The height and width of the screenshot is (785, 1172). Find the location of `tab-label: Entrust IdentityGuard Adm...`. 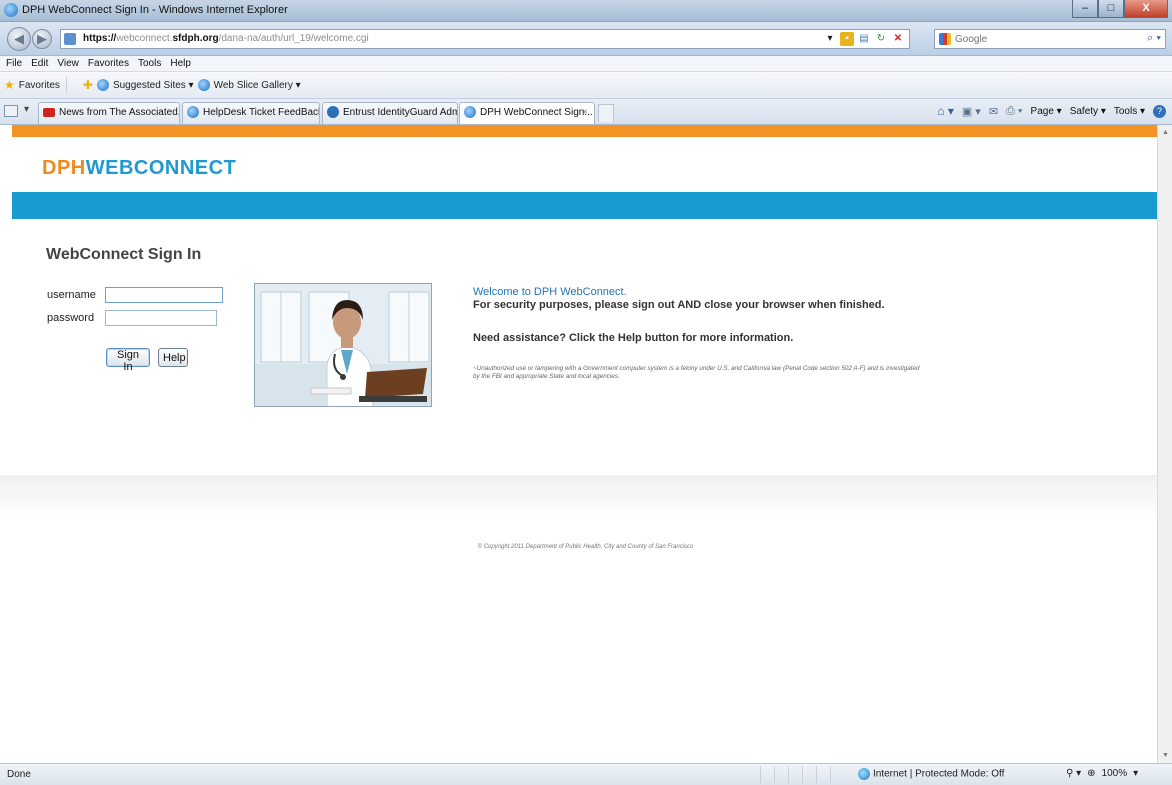

tab-label: Entrust IdentityGuard Adm... is located at coordinates (400, 112).